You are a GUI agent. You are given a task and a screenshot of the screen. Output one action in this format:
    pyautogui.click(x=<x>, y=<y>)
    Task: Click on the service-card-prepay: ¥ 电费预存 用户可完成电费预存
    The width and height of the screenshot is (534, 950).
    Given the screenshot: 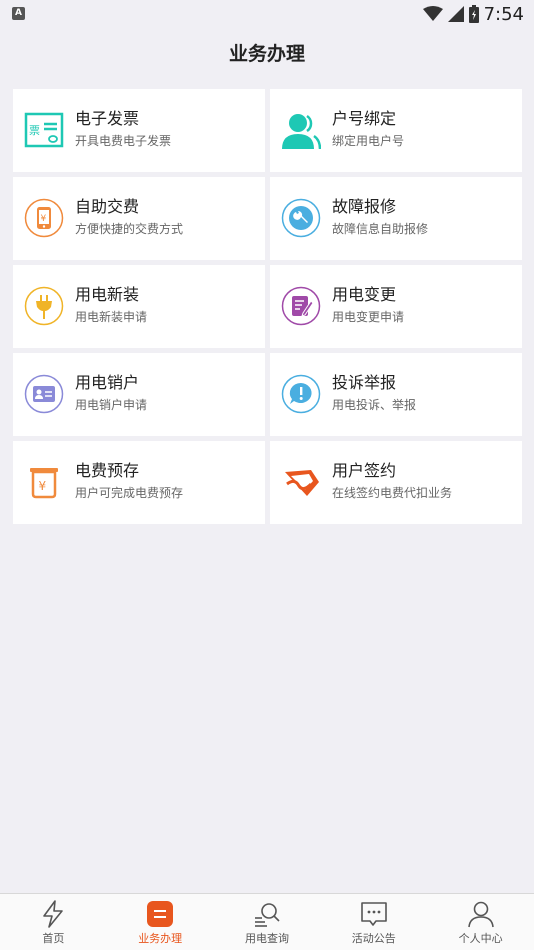 What is the action you would take?
    pyautogui.click(x=139, y=482)
    